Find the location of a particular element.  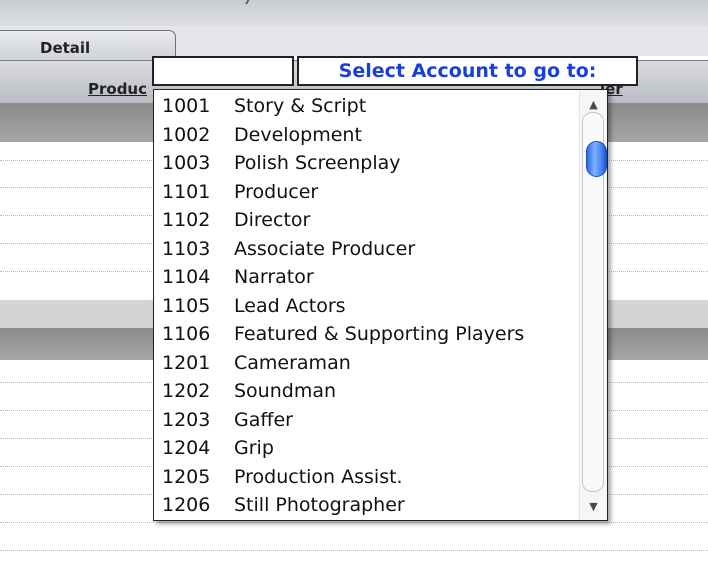

account-option: 1101 Producer is located at coordinates (240, 192).